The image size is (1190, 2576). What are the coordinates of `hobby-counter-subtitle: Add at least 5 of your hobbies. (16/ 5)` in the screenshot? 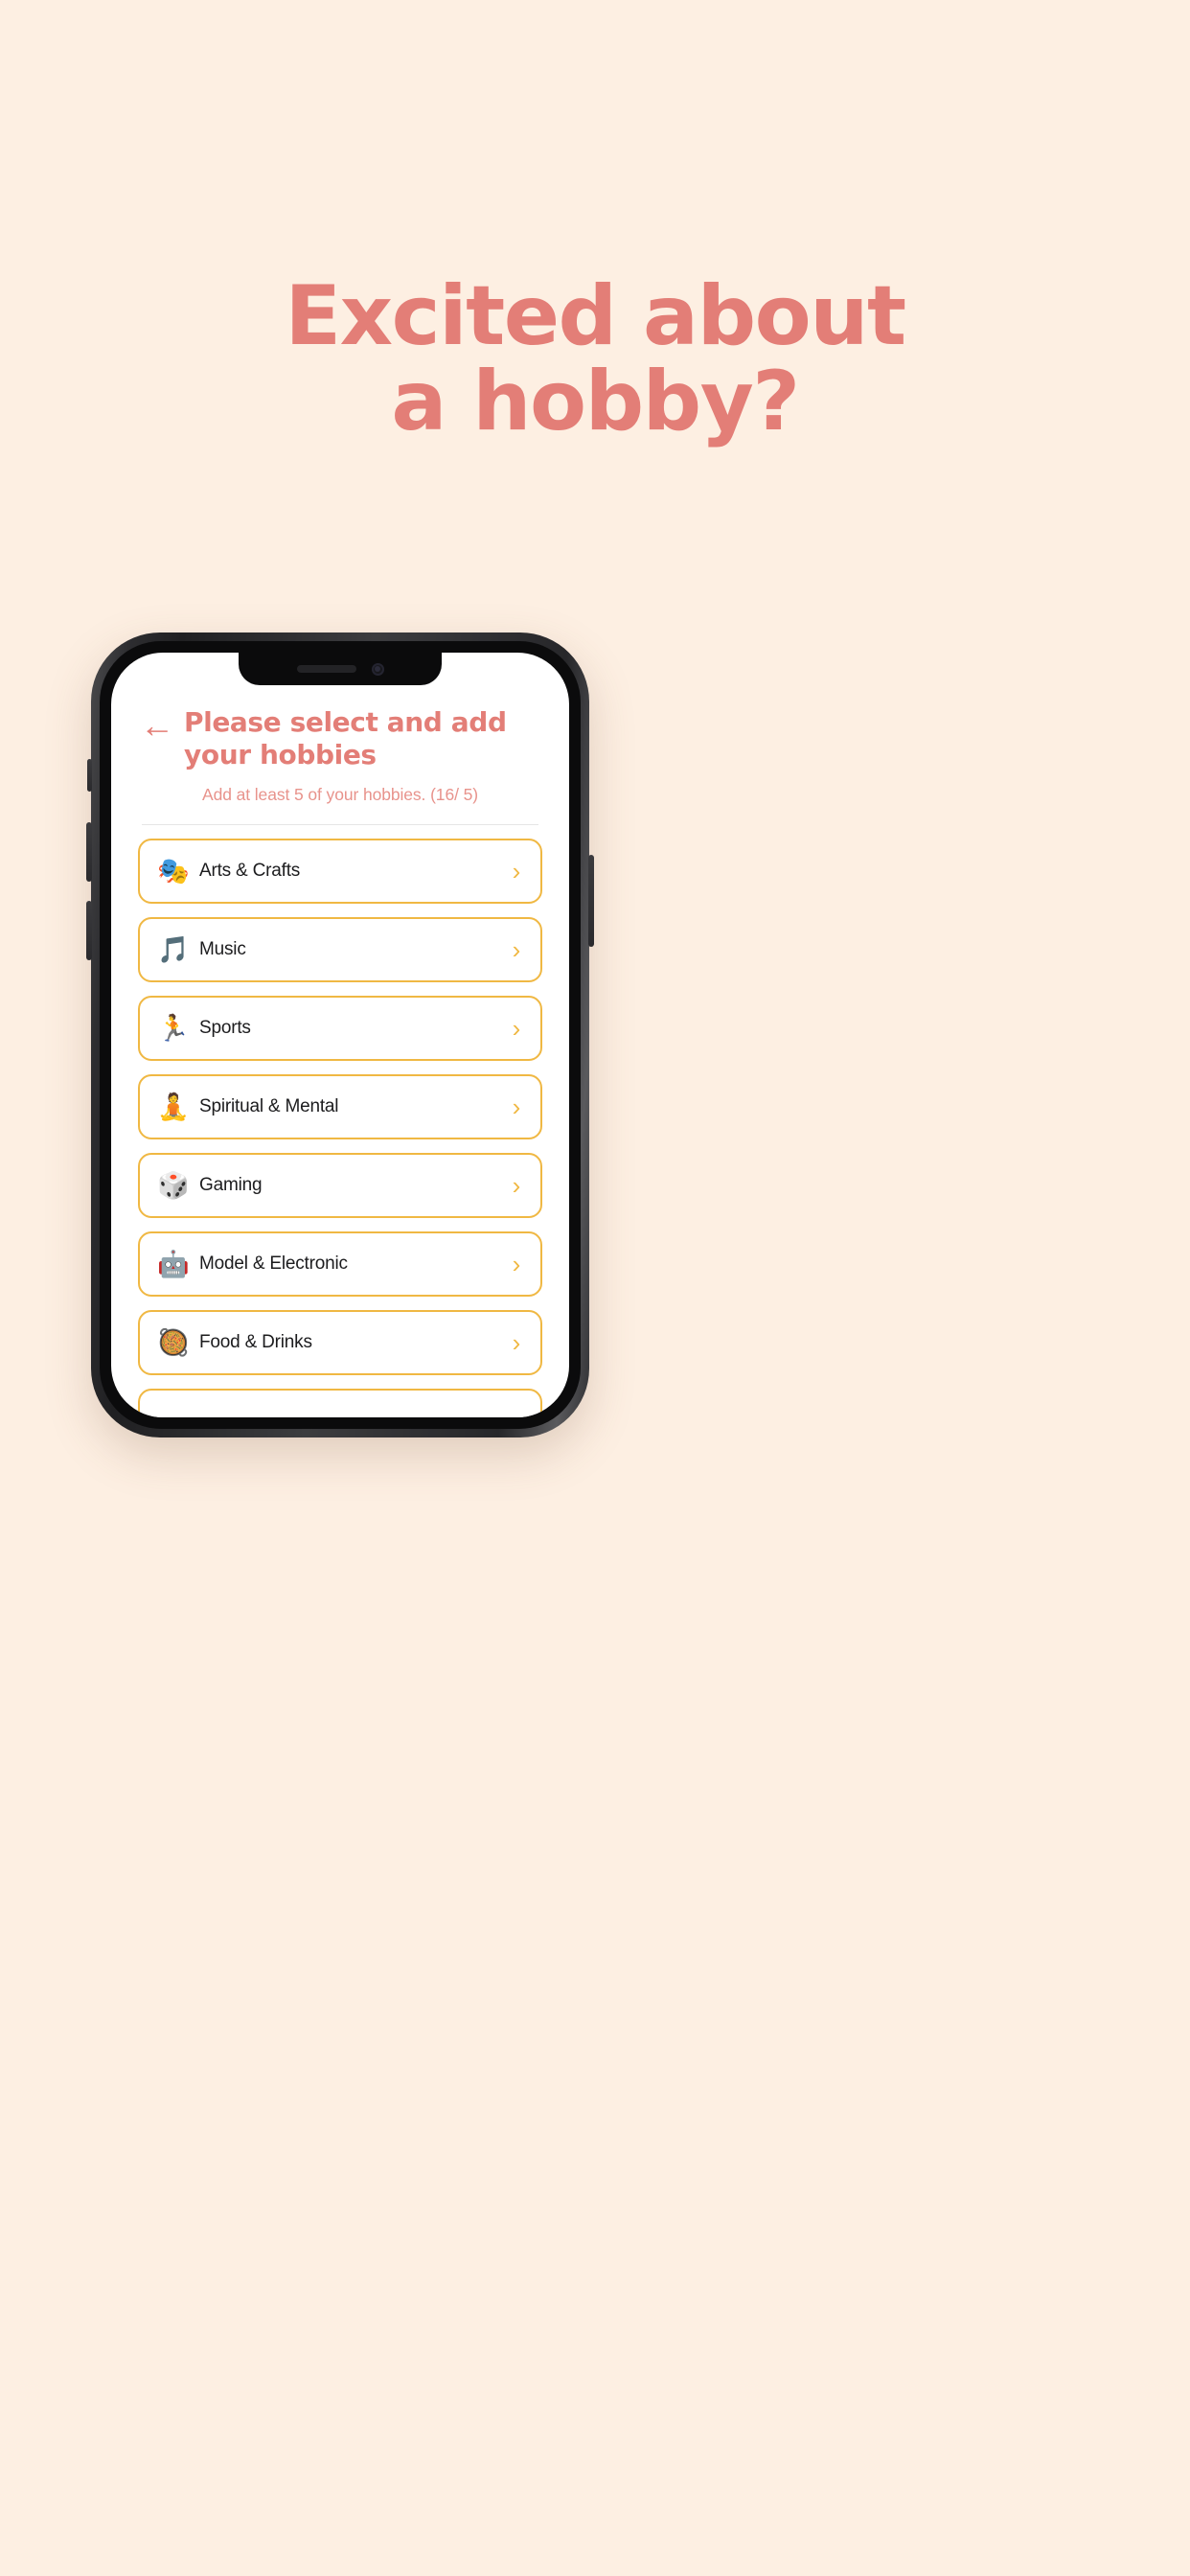 It's located at (340, 795).